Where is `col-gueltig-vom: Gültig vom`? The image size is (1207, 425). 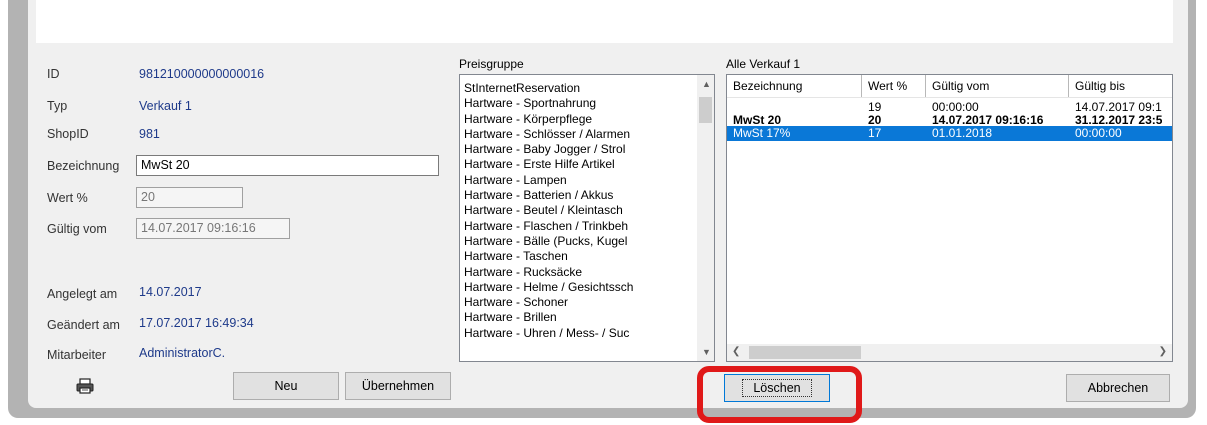
col-gueltig-vom: Gültig vom is located at coordinates (997, 86).